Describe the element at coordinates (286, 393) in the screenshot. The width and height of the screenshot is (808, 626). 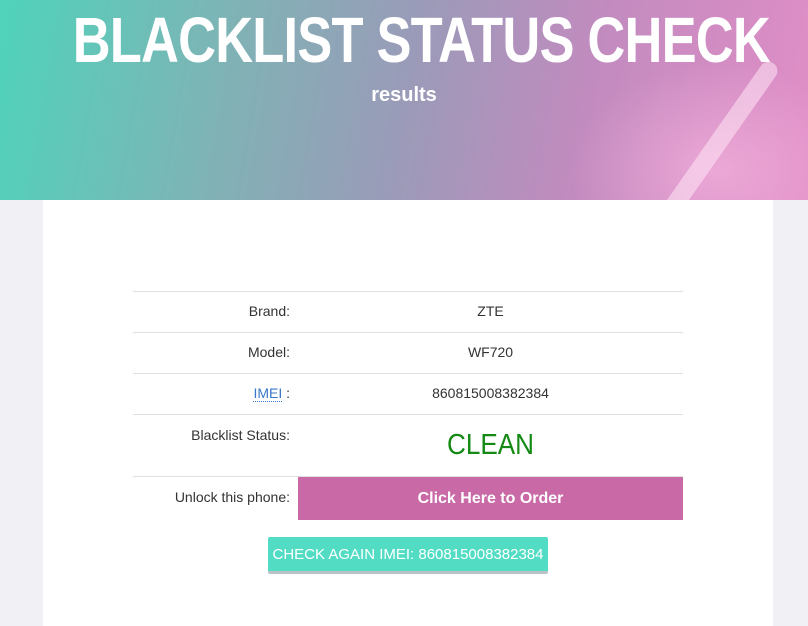
I see `imei-colon: :` at that location.